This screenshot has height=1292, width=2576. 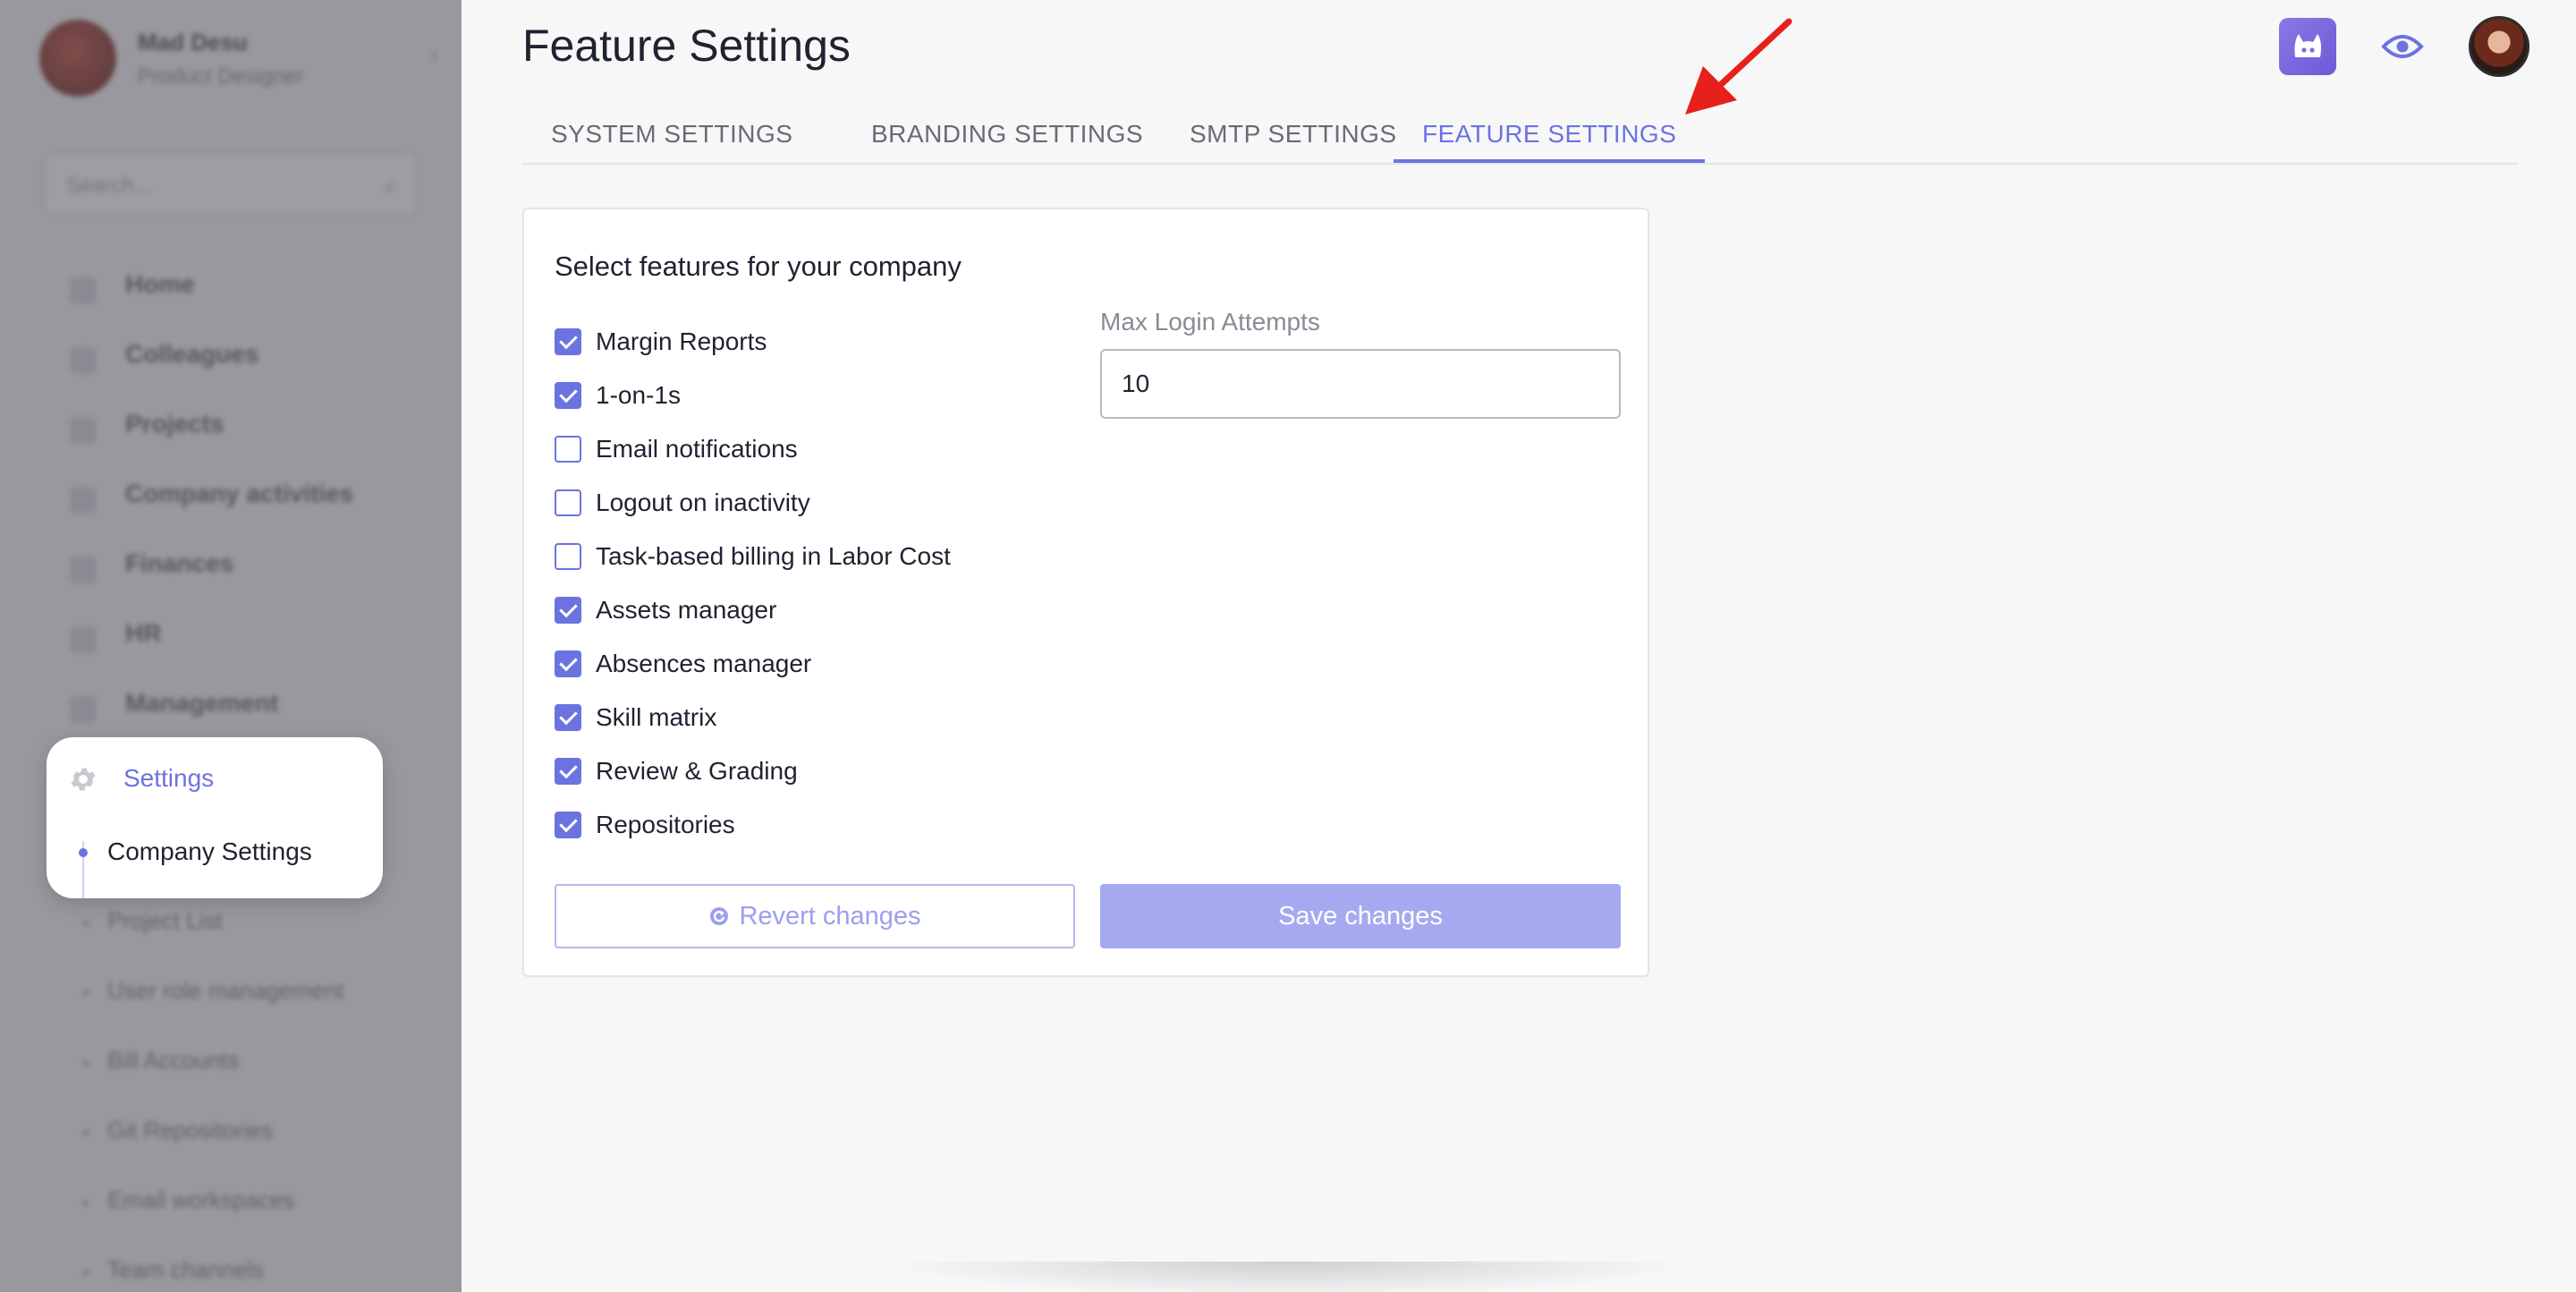 What do you see at coordinates (719, 916) in the screenshot?
I see `revert-icon` at bounding box center [719, 916].